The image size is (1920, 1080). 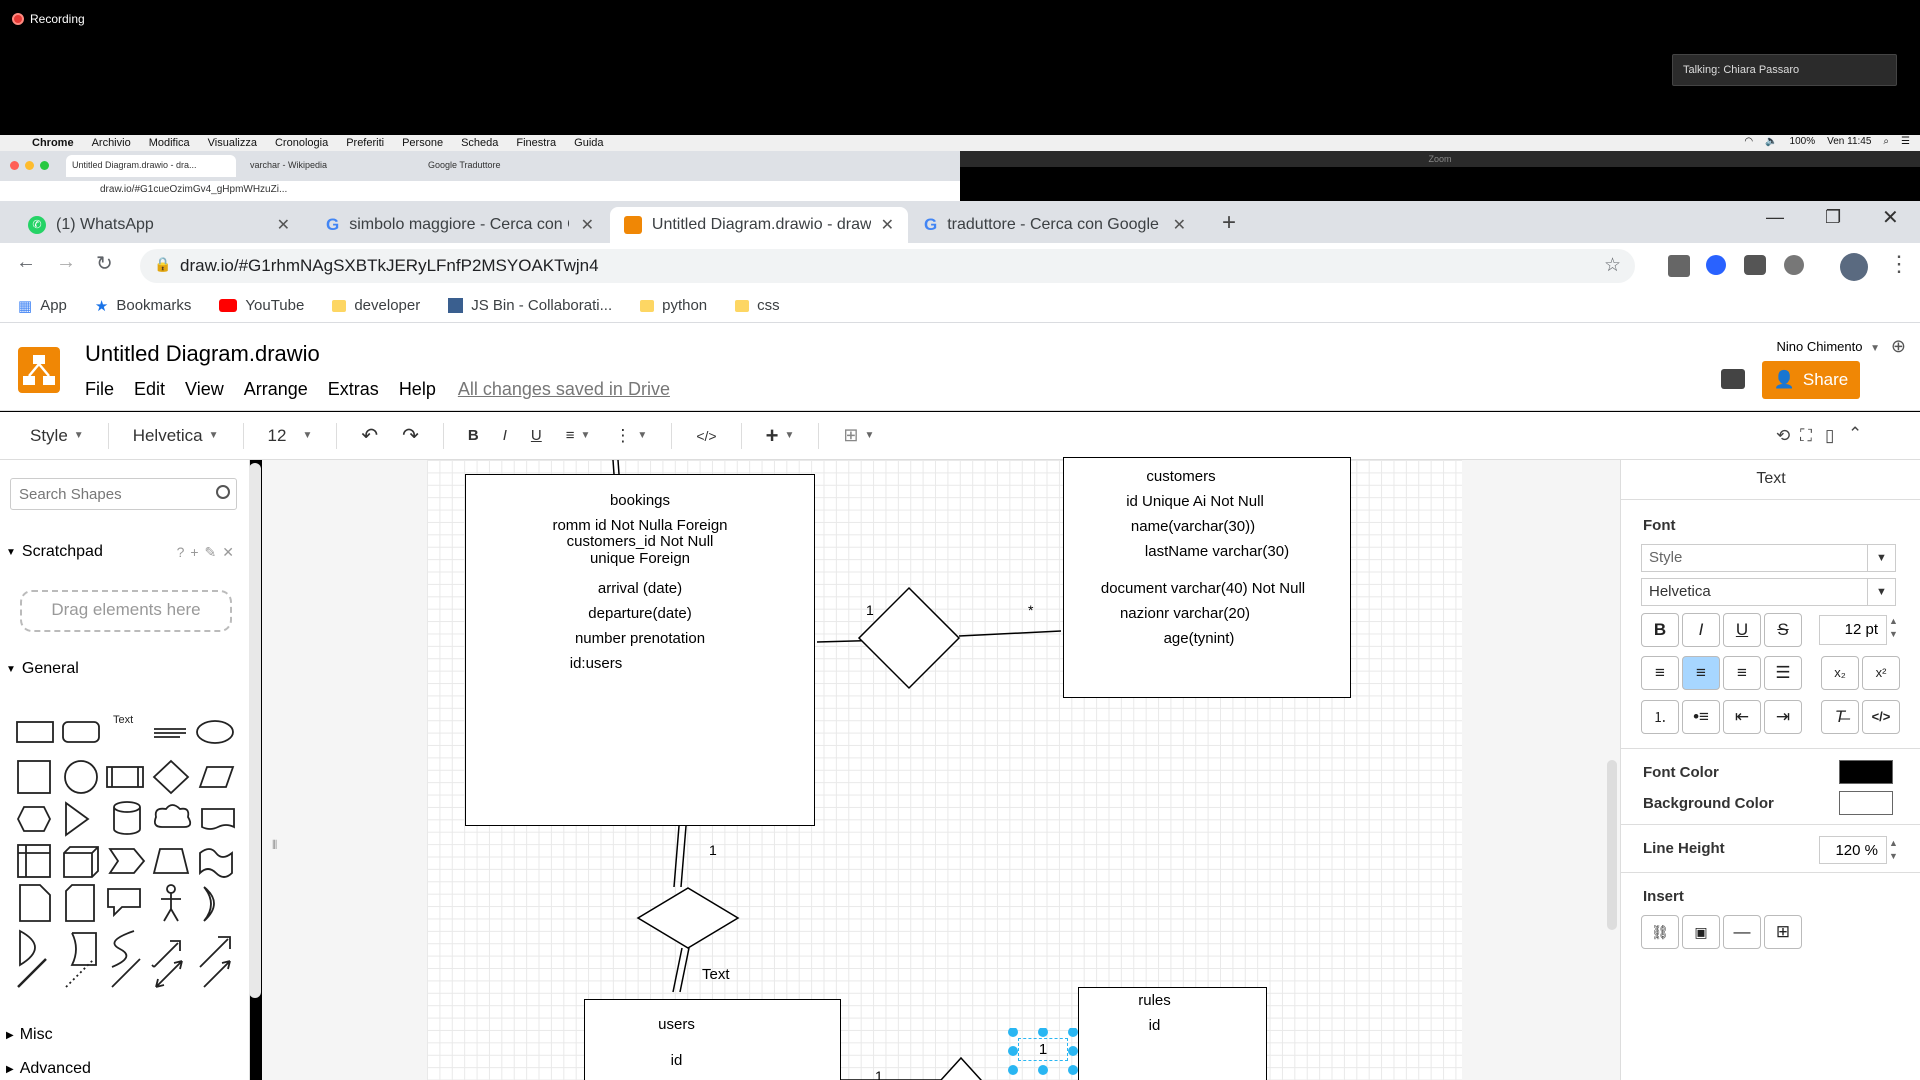 What do you see at coordinates (169, 143) in the screenshot?
I see `menubar-item-modifica: Modifica` at bounding box center [169, 143].